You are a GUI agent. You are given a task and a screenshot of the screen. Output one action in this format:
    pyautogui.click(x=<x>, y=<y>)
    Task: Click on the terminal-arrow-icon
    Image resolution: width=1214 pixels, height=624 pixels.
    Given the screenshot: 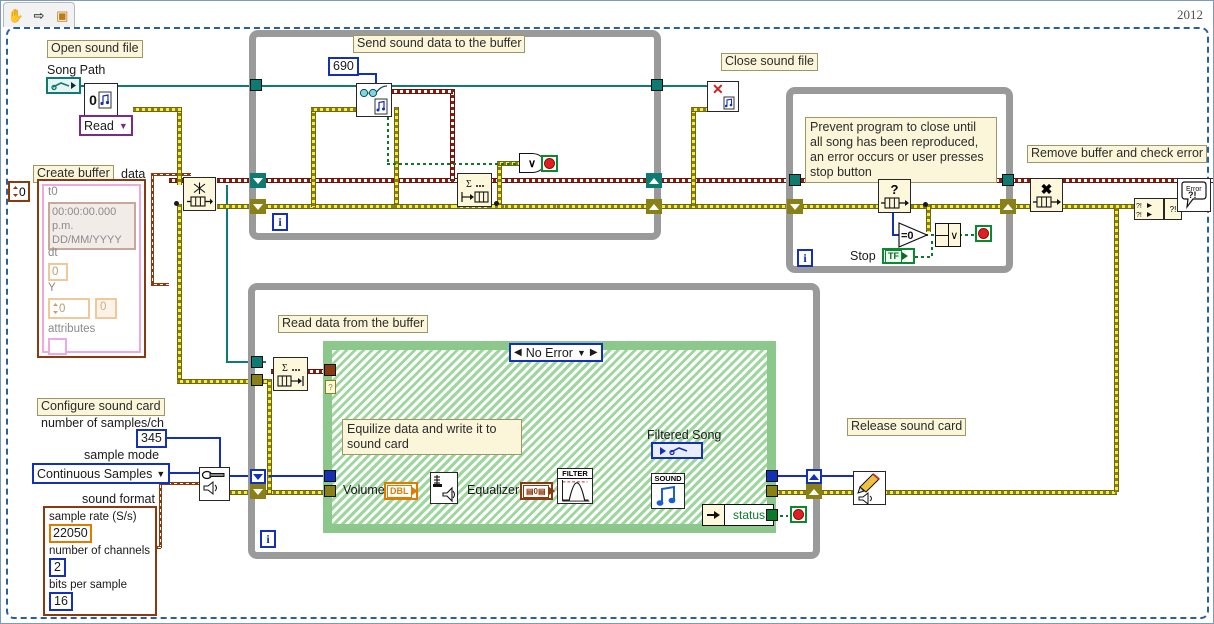 What is the action you would take?
    pyautogui.click(x=905, y=256)
    